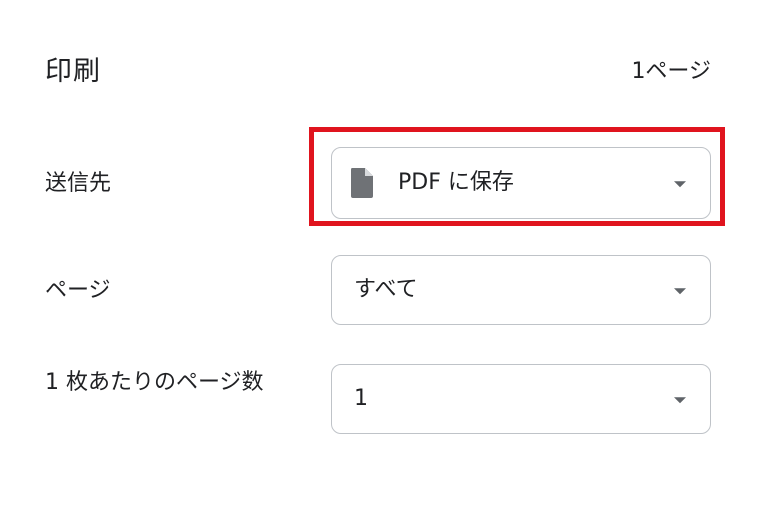 The image size is (760, 516). I want to click on pages-per-sheet-label: 1 枚あたりのページ数, so click(154, 382).